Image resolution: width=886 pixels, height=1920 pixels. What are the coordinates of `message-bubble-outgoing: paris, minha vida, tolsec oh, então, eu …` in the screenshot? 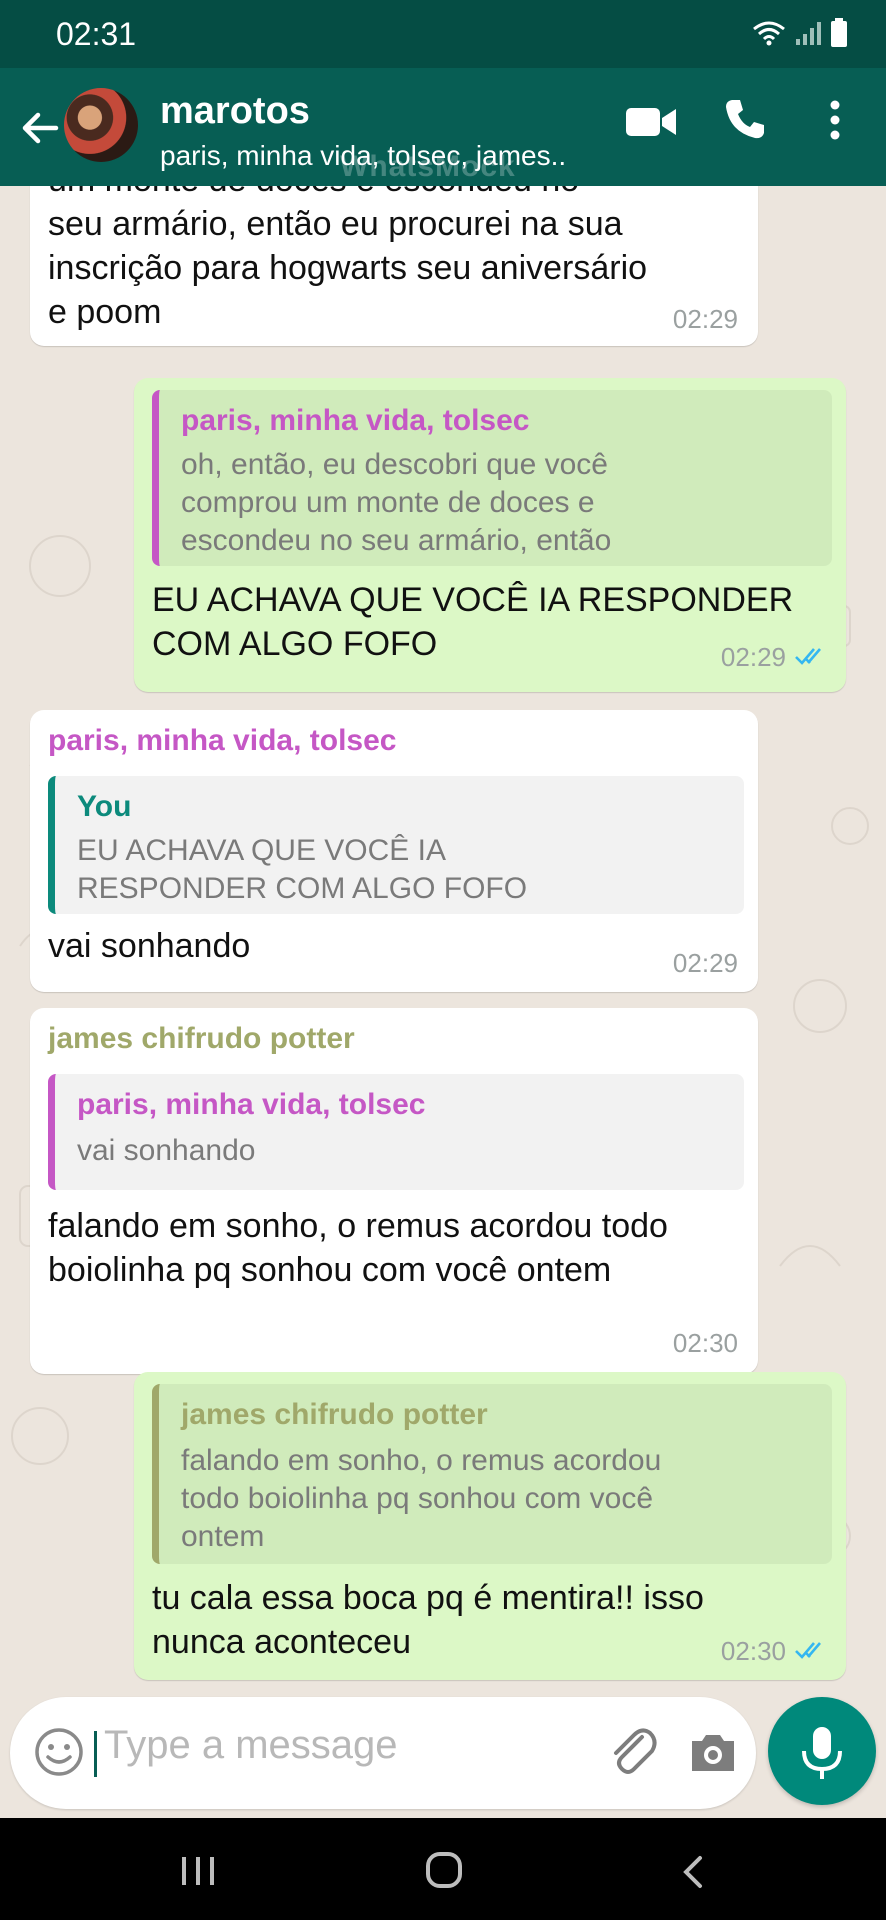 It's located at (490, 535).